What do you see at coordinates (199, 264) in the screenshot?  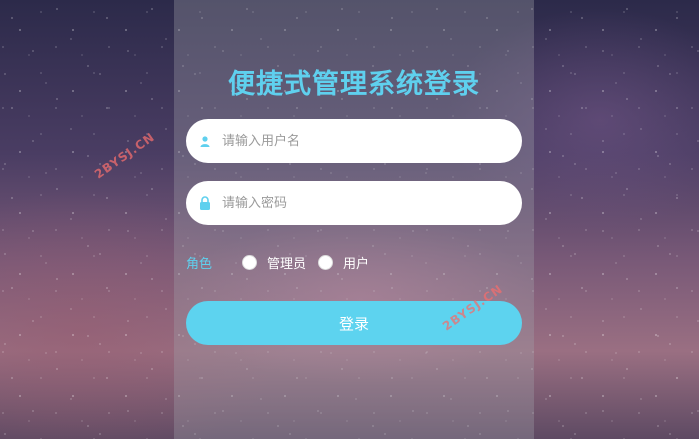 I see `role-label: 角色` at bounding box center [199, 264].